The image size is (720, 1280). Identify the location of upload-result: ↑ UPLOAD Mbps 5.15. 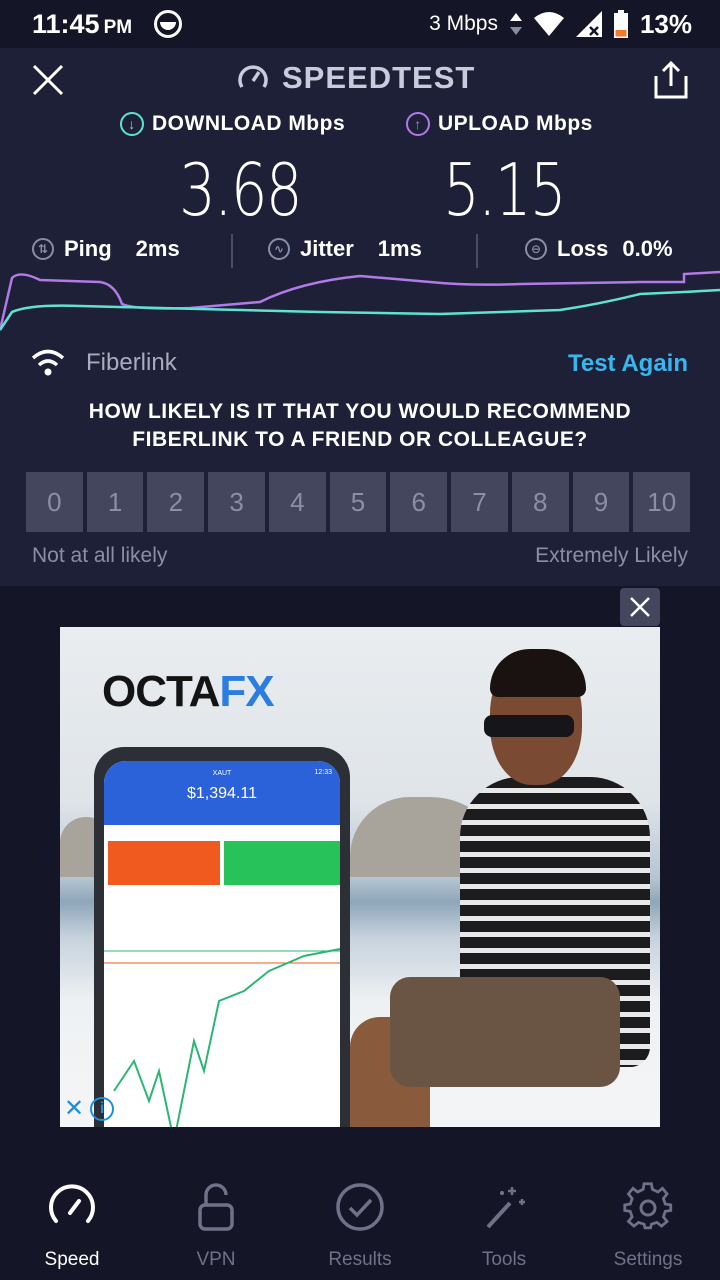
(504, 172).